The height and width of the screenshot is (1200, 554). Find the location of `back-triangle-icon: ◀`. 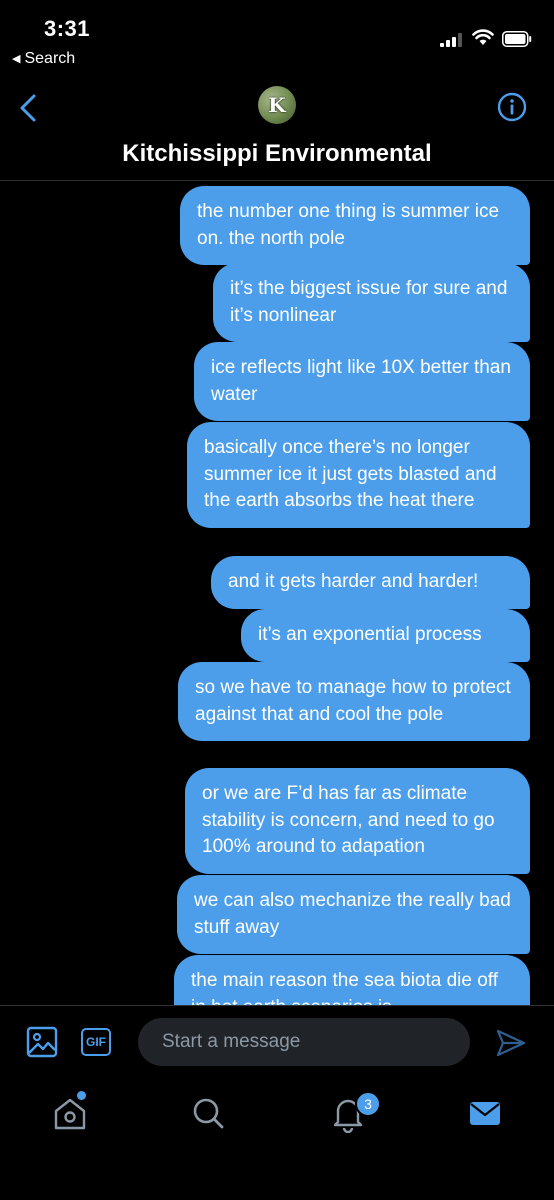

back-triangle-icon: ◀ is located at coordinates (16, 59).